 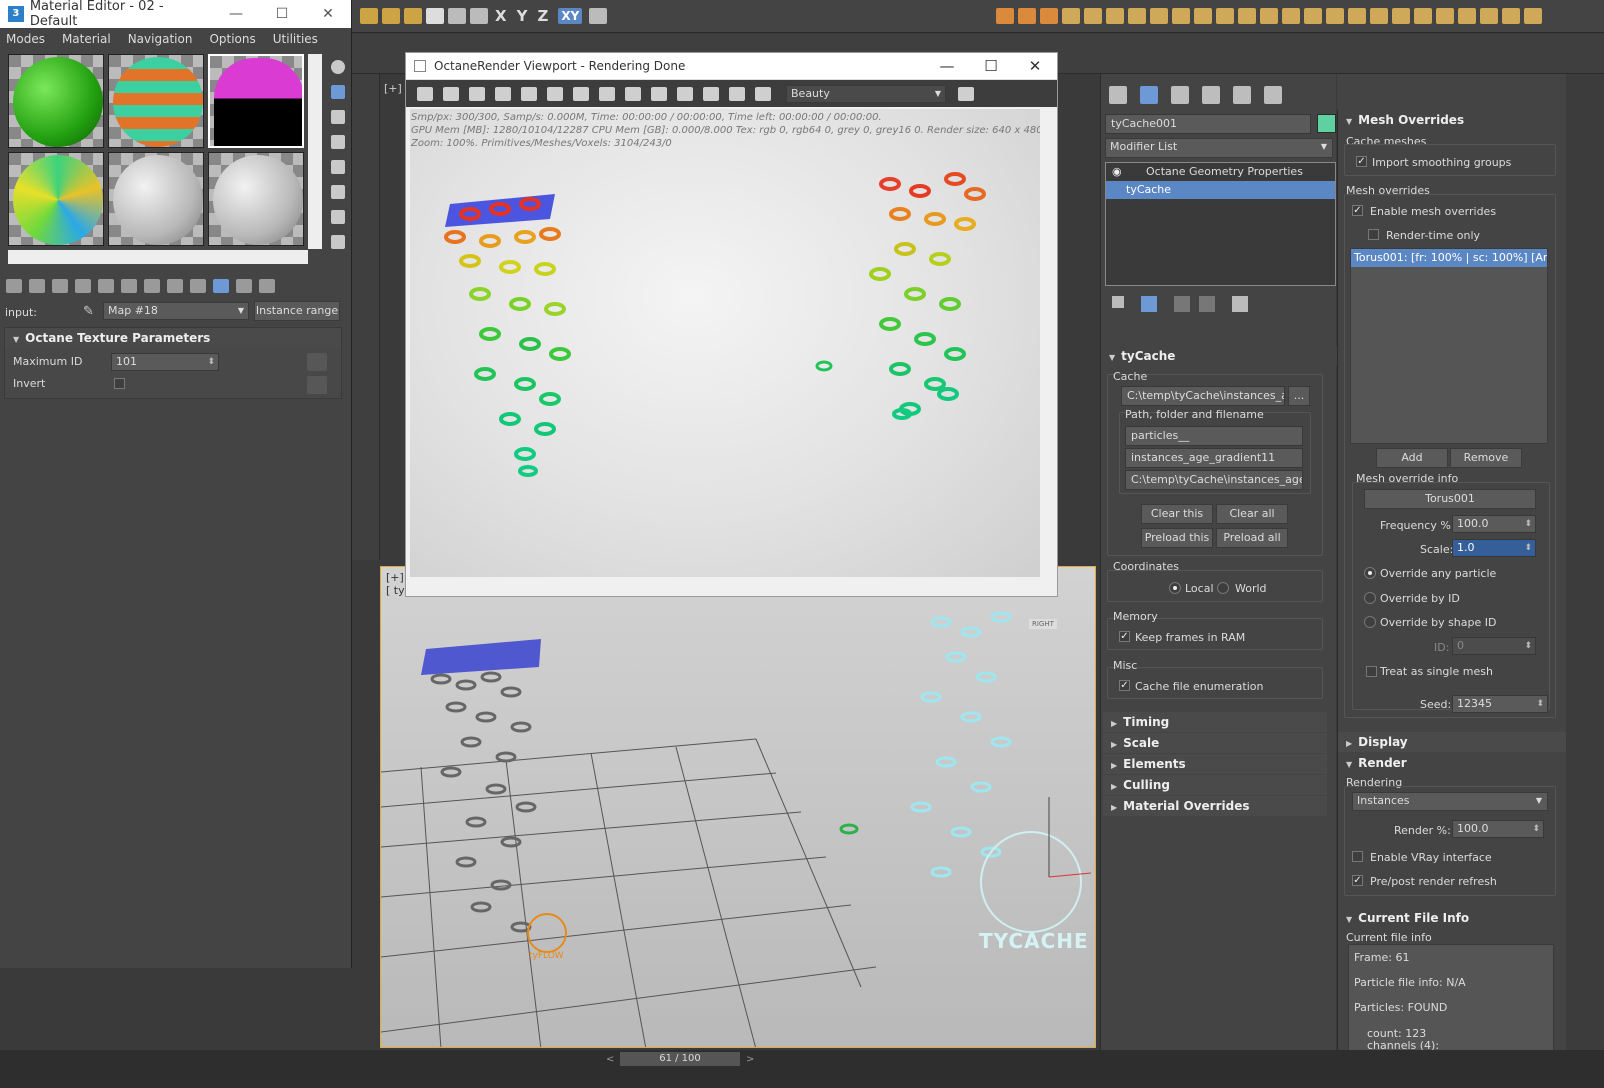 What do you see at coordinates (369, 16) in the screenshot?
I see `link-icon` at bounding box center [369, 16].